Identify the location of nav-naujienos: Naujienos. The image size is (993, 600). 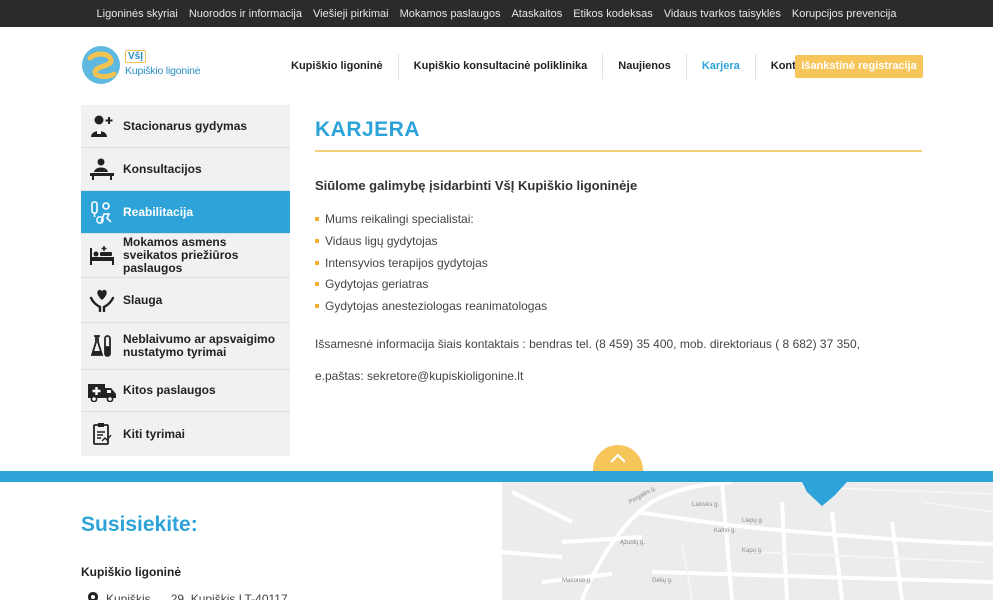
(645, 66).